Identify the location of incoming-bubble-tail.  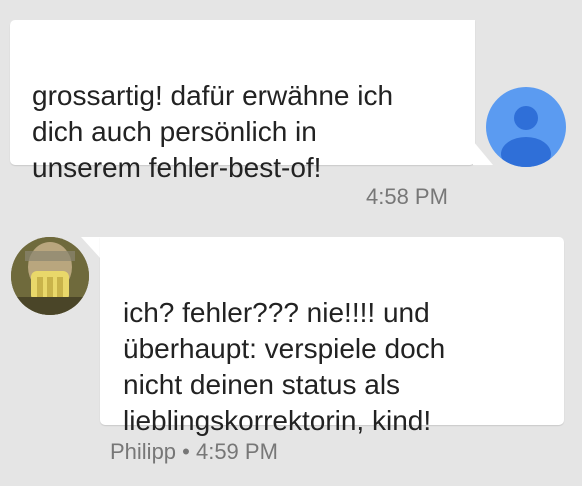
(91, 248).